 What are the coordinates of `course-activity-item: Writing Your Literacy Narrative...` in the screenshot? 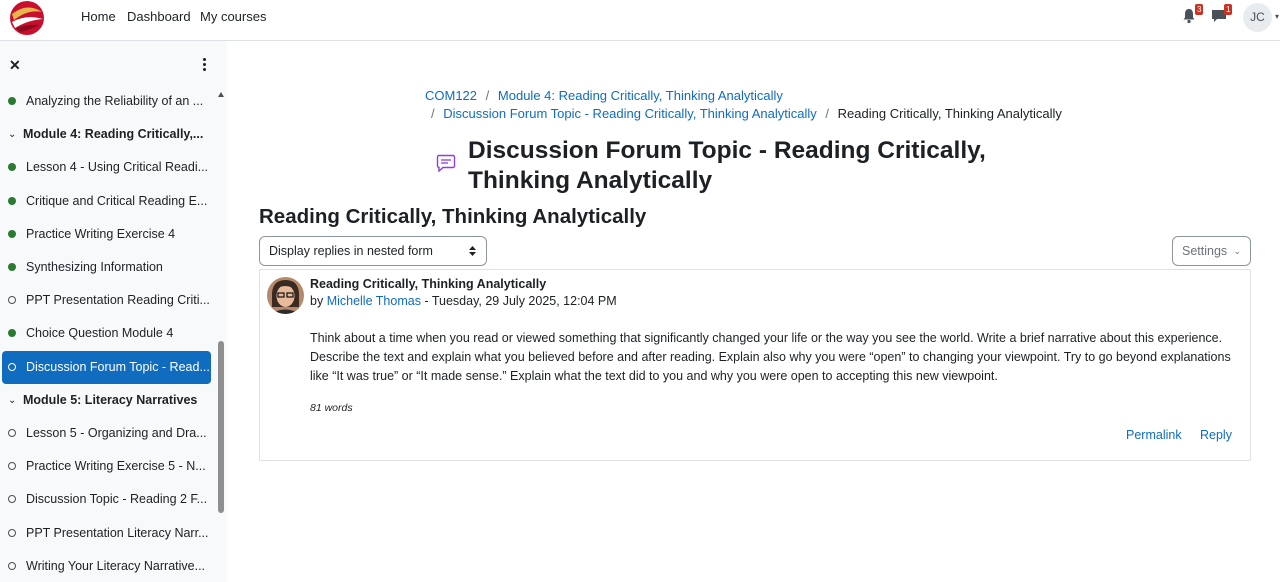 It's located at (107, 566).